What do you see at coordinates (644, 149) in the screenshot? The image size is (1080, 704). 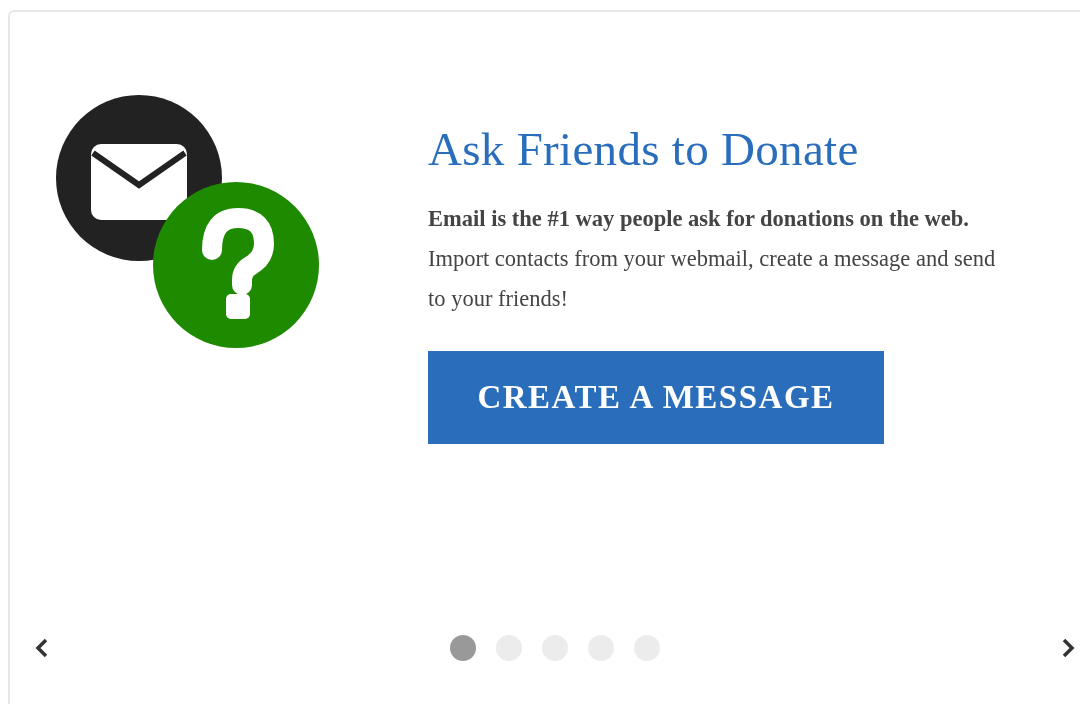 I see `slide-title: Ask Friends to Donate` at bounding box center [644, 149].